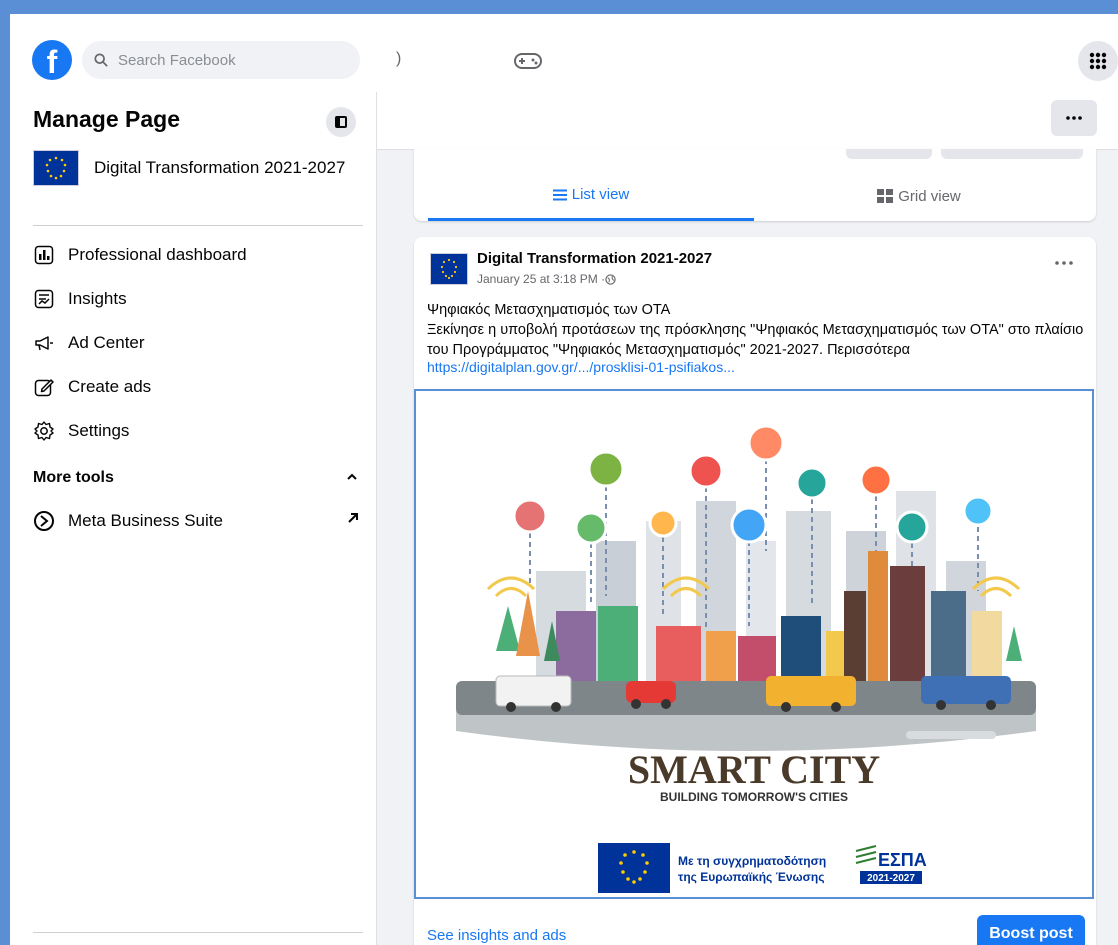 The image size is (1118, 945). I want to click on tab-grid-view: Grid view, so click(919, 196).